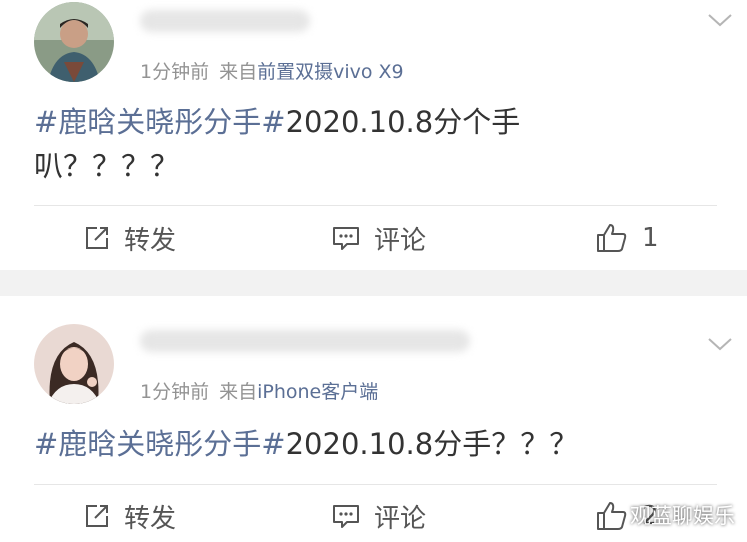  Describe the element at coordinates (107, 166) in the screenshot. I see `post-text-line2: 叭？？？？` at that location.